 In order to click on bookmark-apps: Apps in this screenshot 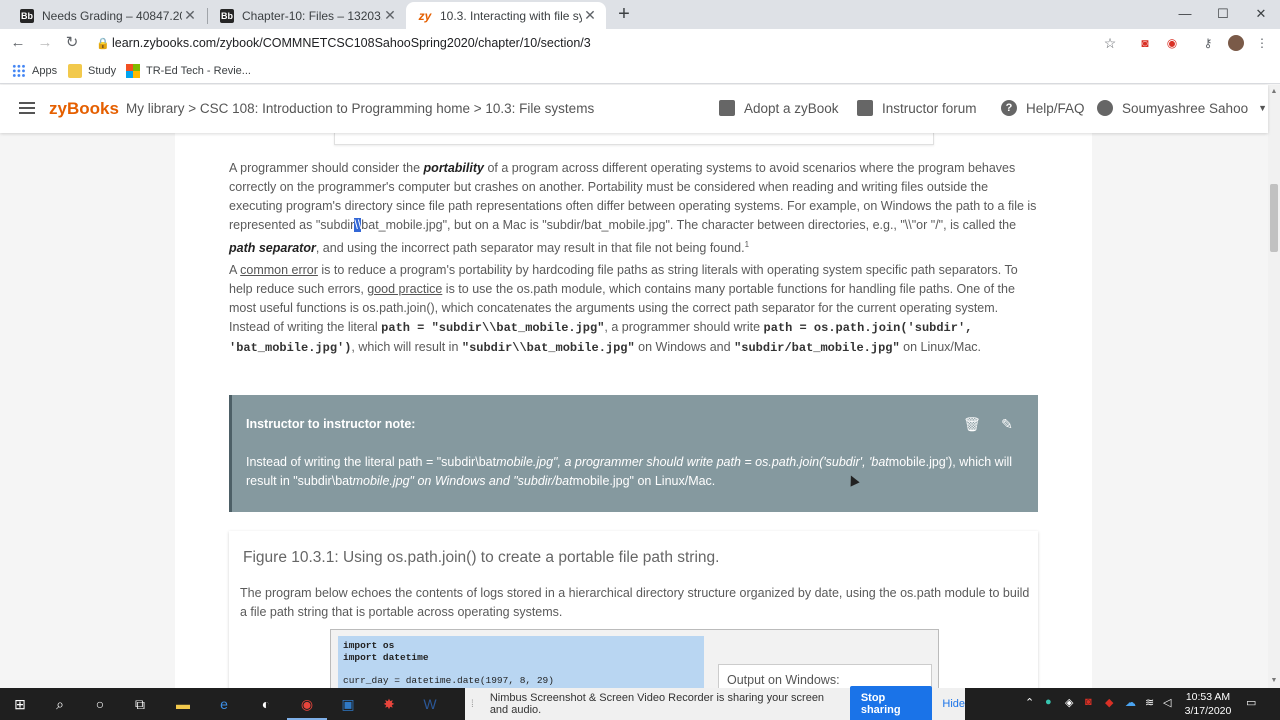, I will do `click(34, 71)`.